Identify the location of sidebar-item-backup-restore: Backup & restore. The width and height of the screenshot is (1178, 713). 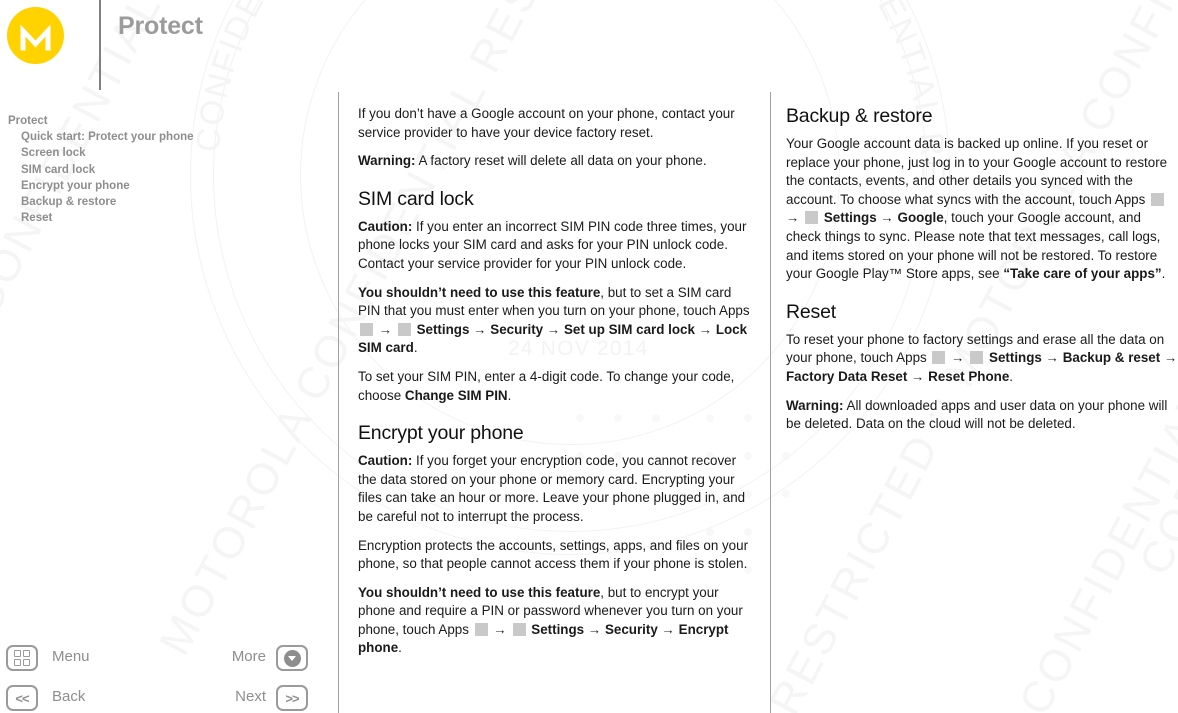
(163, 202).